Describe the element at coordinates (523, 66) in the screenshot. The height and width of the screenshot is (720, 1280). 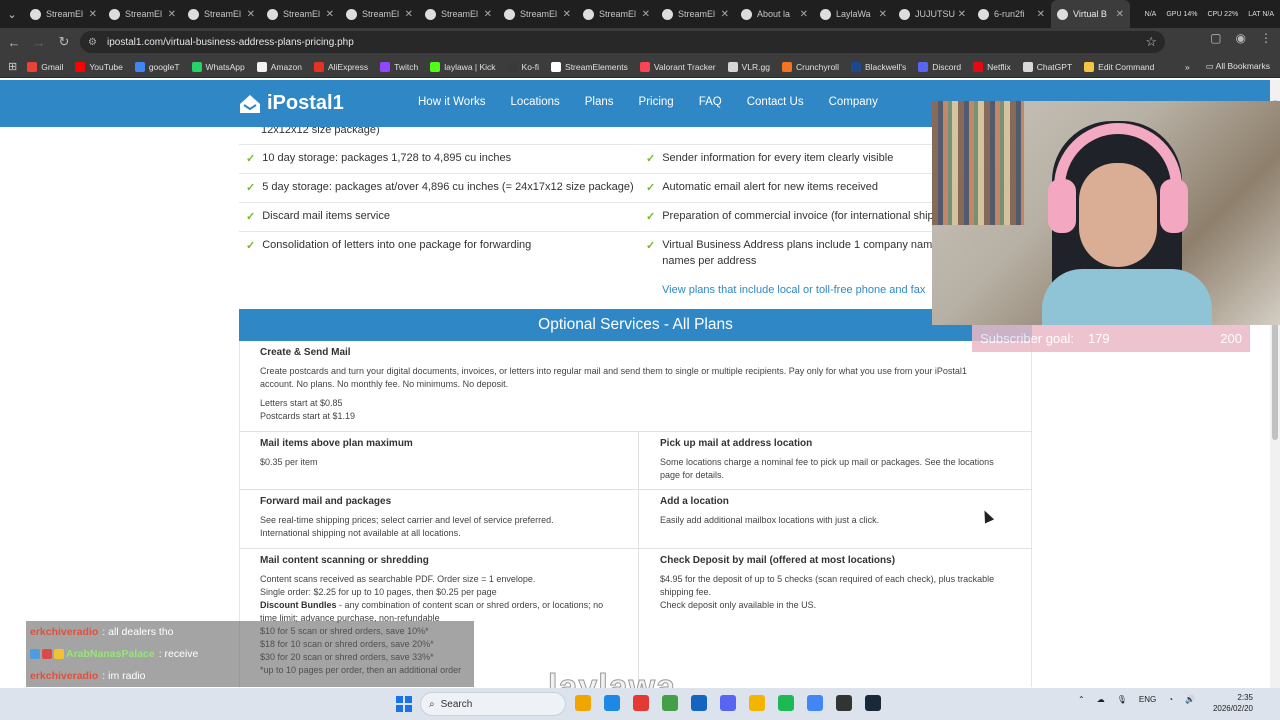
I see `bookmark-item: Ko-fi` at that location.